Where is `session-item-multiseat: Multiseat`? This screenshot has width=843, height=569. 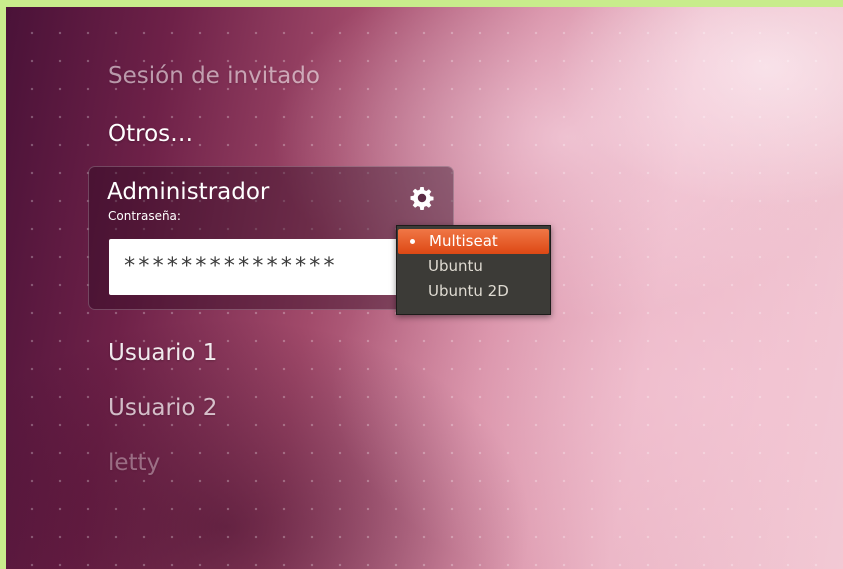 session-item-multiseat: Multiseat is located at coordinates (473, 241).